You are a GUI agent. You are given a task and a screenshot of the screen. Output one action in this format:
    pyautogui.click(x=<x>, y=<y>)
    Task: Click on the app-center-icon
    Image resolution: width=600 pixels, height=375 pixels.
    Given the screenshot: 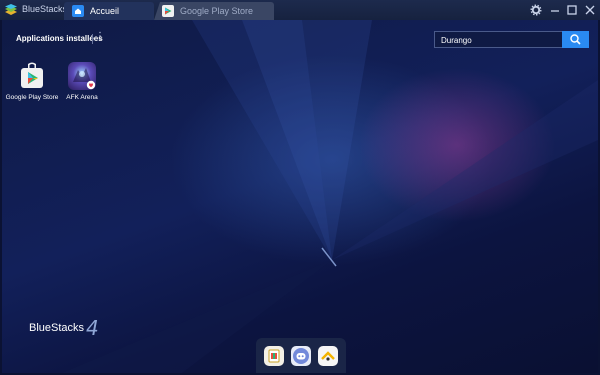 What is the action you would take?
    pyautogui.click(x=274, y=356)
    